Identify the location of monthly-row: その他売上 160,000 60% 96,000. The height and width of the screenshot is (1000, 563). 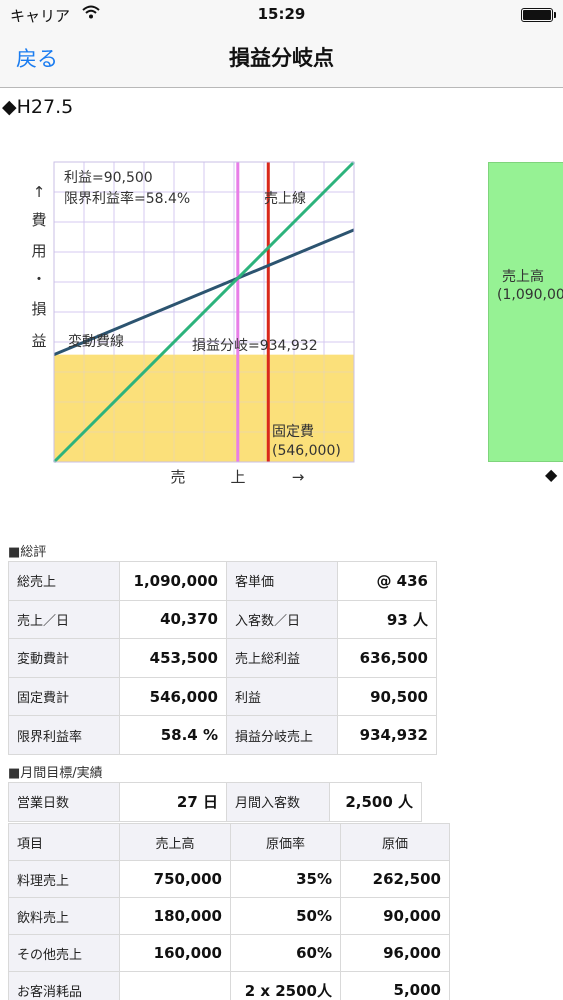
(229, 953).